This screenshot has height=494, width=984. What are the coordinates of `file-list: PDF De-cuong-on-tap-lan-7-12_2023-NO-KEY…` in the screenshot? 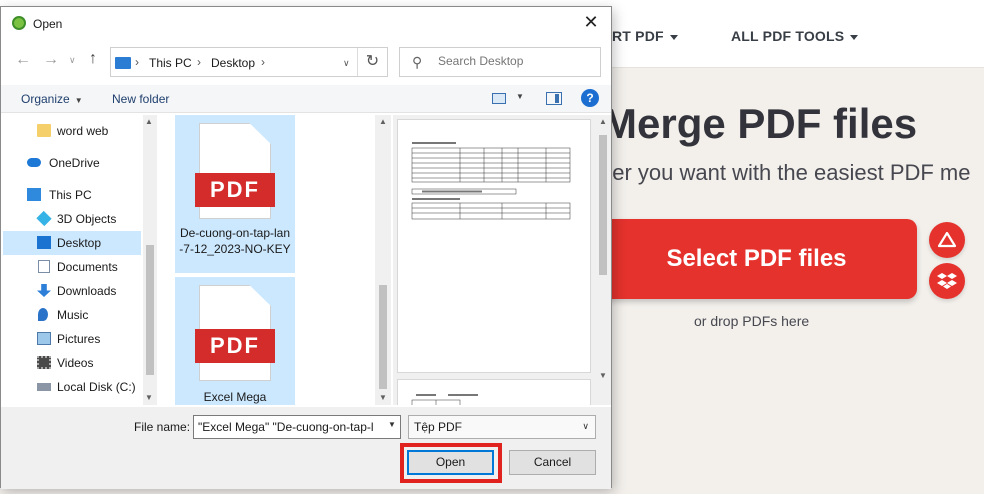 It's located at (276, 260).